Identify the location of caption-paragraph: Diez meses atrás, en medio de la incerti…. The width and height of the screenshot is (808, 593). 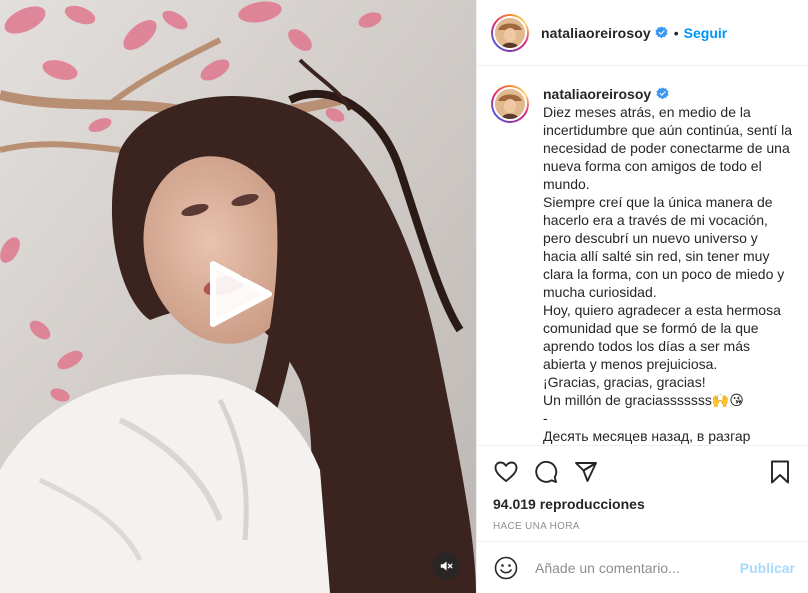
(668, 148).